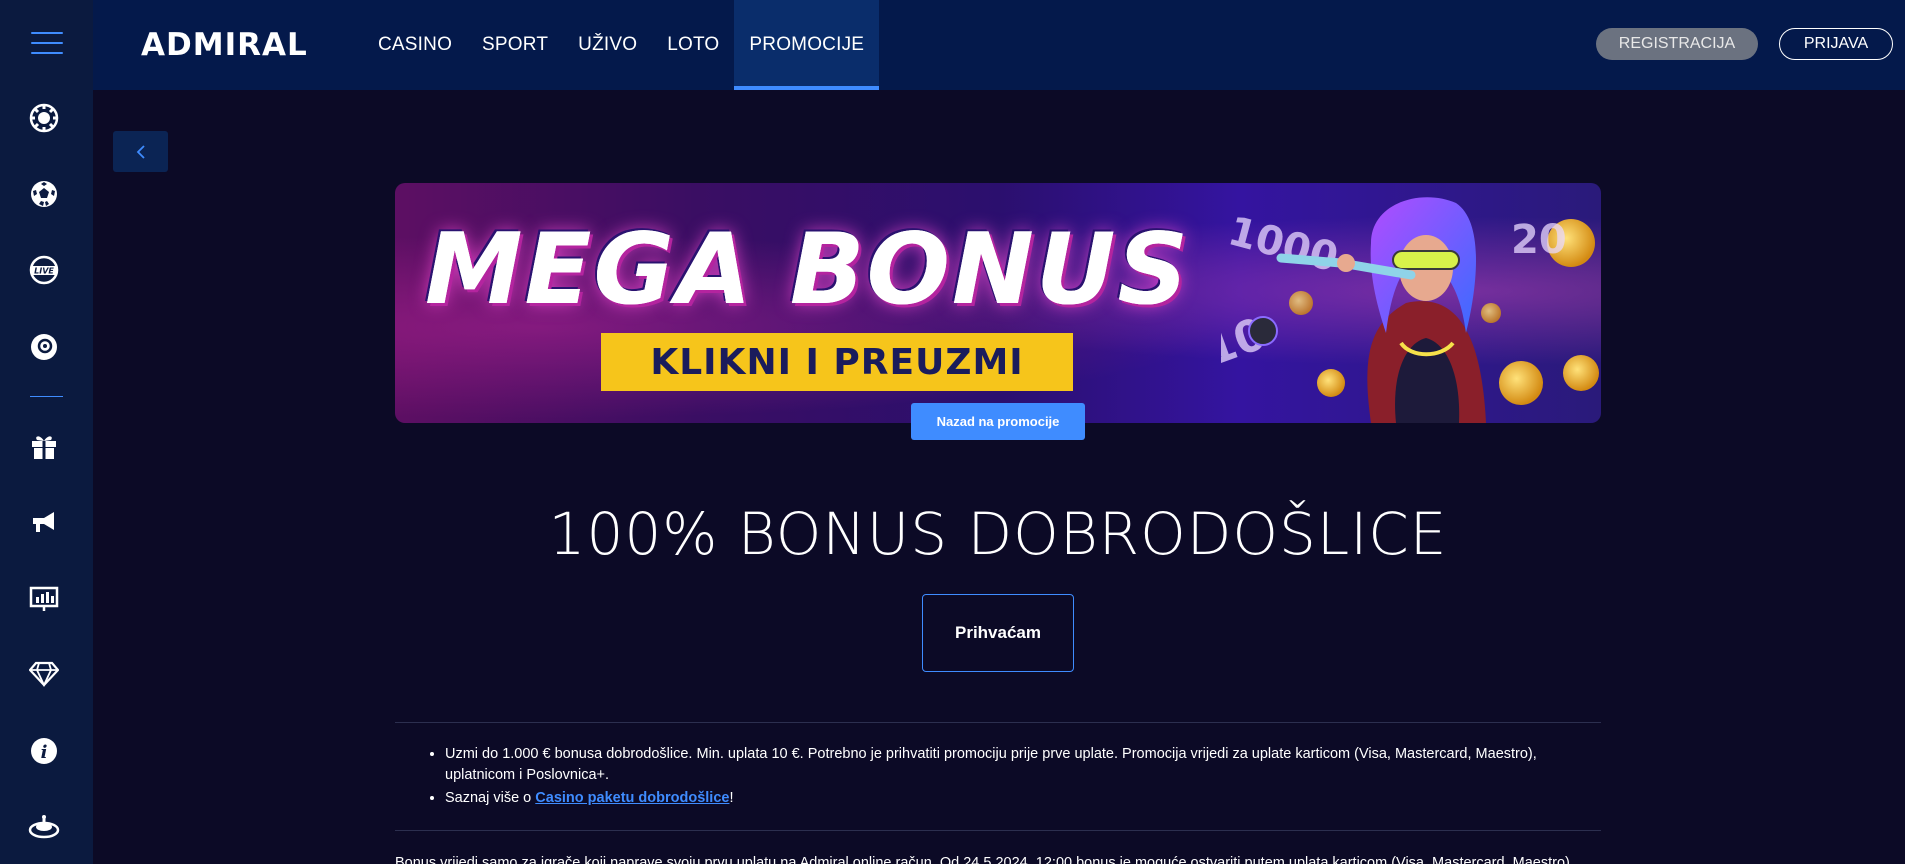  What do you see at coordinates (47, 43) in the screenshot?
I see `menu-icon` at bounding box center [47, 43].